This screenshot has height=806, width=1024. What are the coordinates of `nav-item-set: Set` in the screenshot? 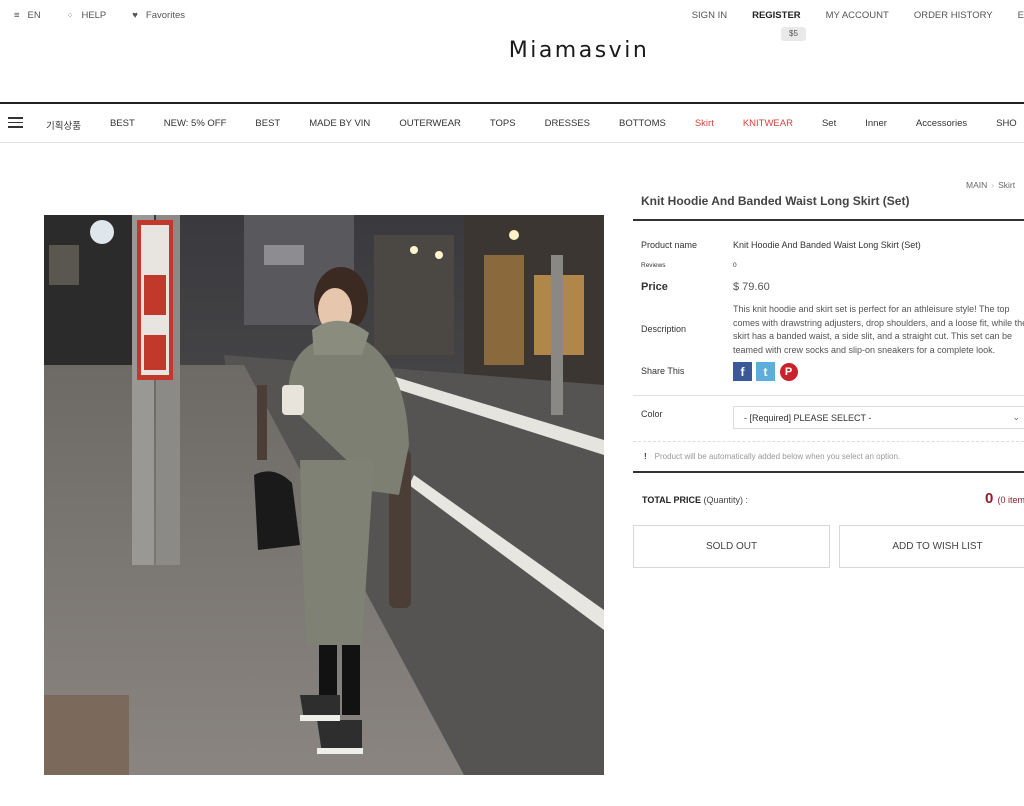 It's located at (829, 125).